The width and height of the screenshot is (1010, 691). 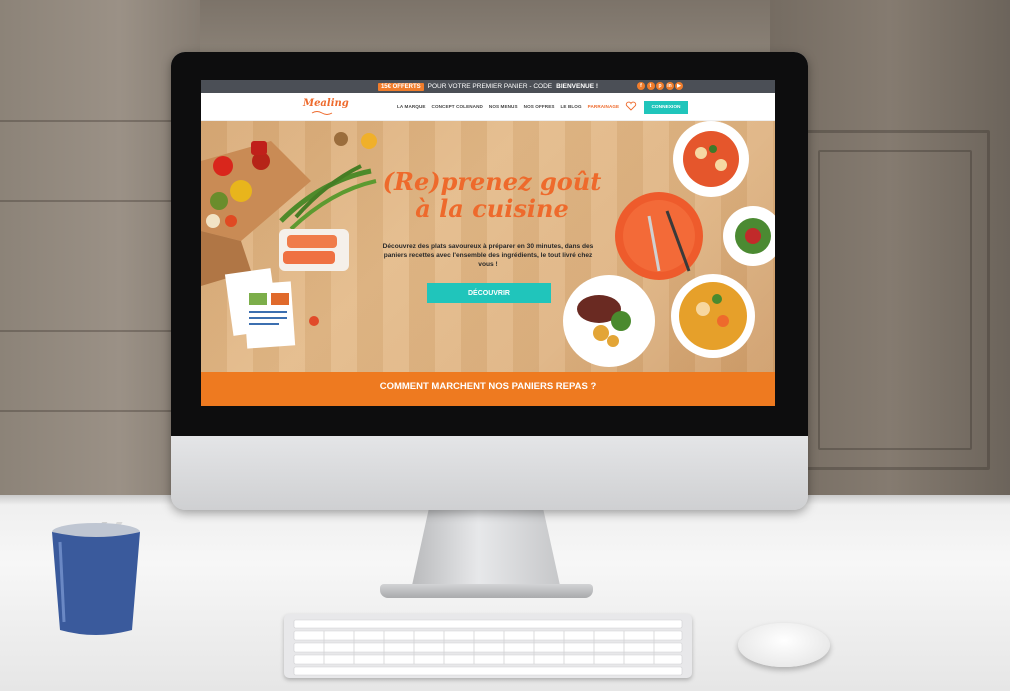 I want to click on nav-parrainage: PARRAINAGE, so click(x=604, y=106).